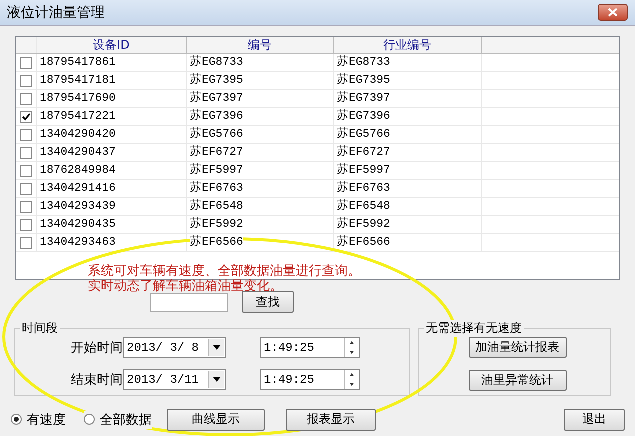 The width and height of the screenshot is (635, 436). I want to click on group-title: 时间段, so click(40, 328).